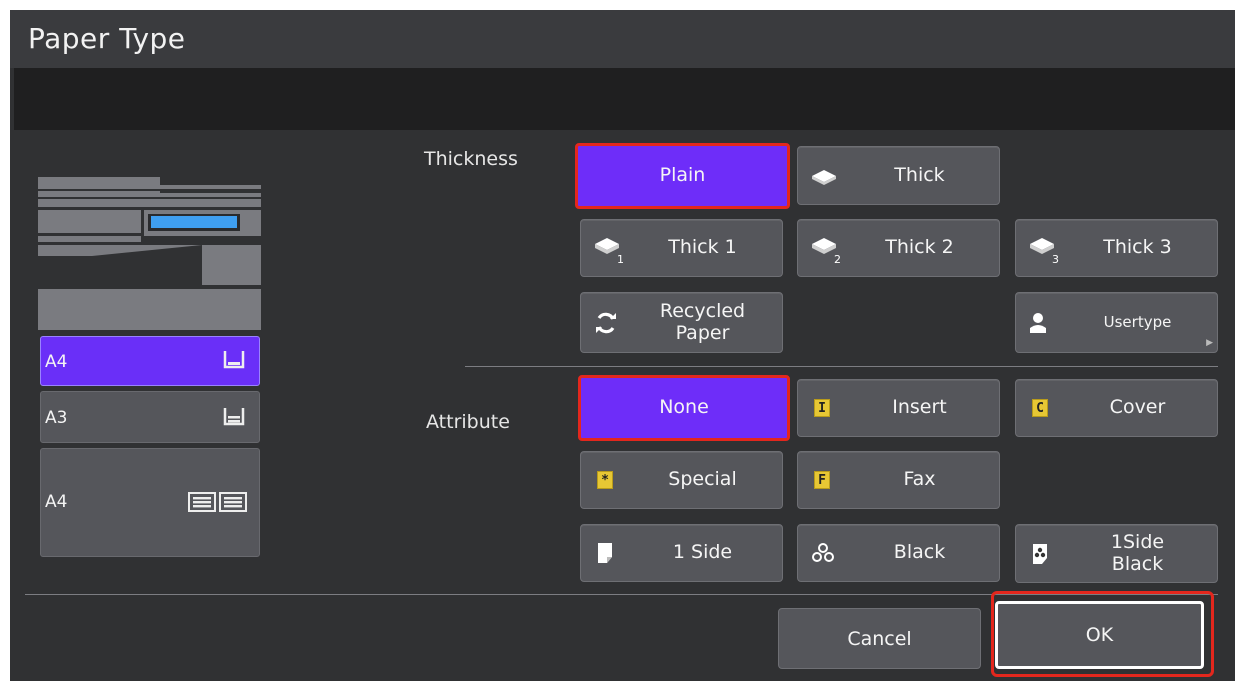 This screenshot has width=1240, height=681. Describe the element at coordinates (879, 638) in the screenshot. I see `cancel-button: Cancel` at that location.